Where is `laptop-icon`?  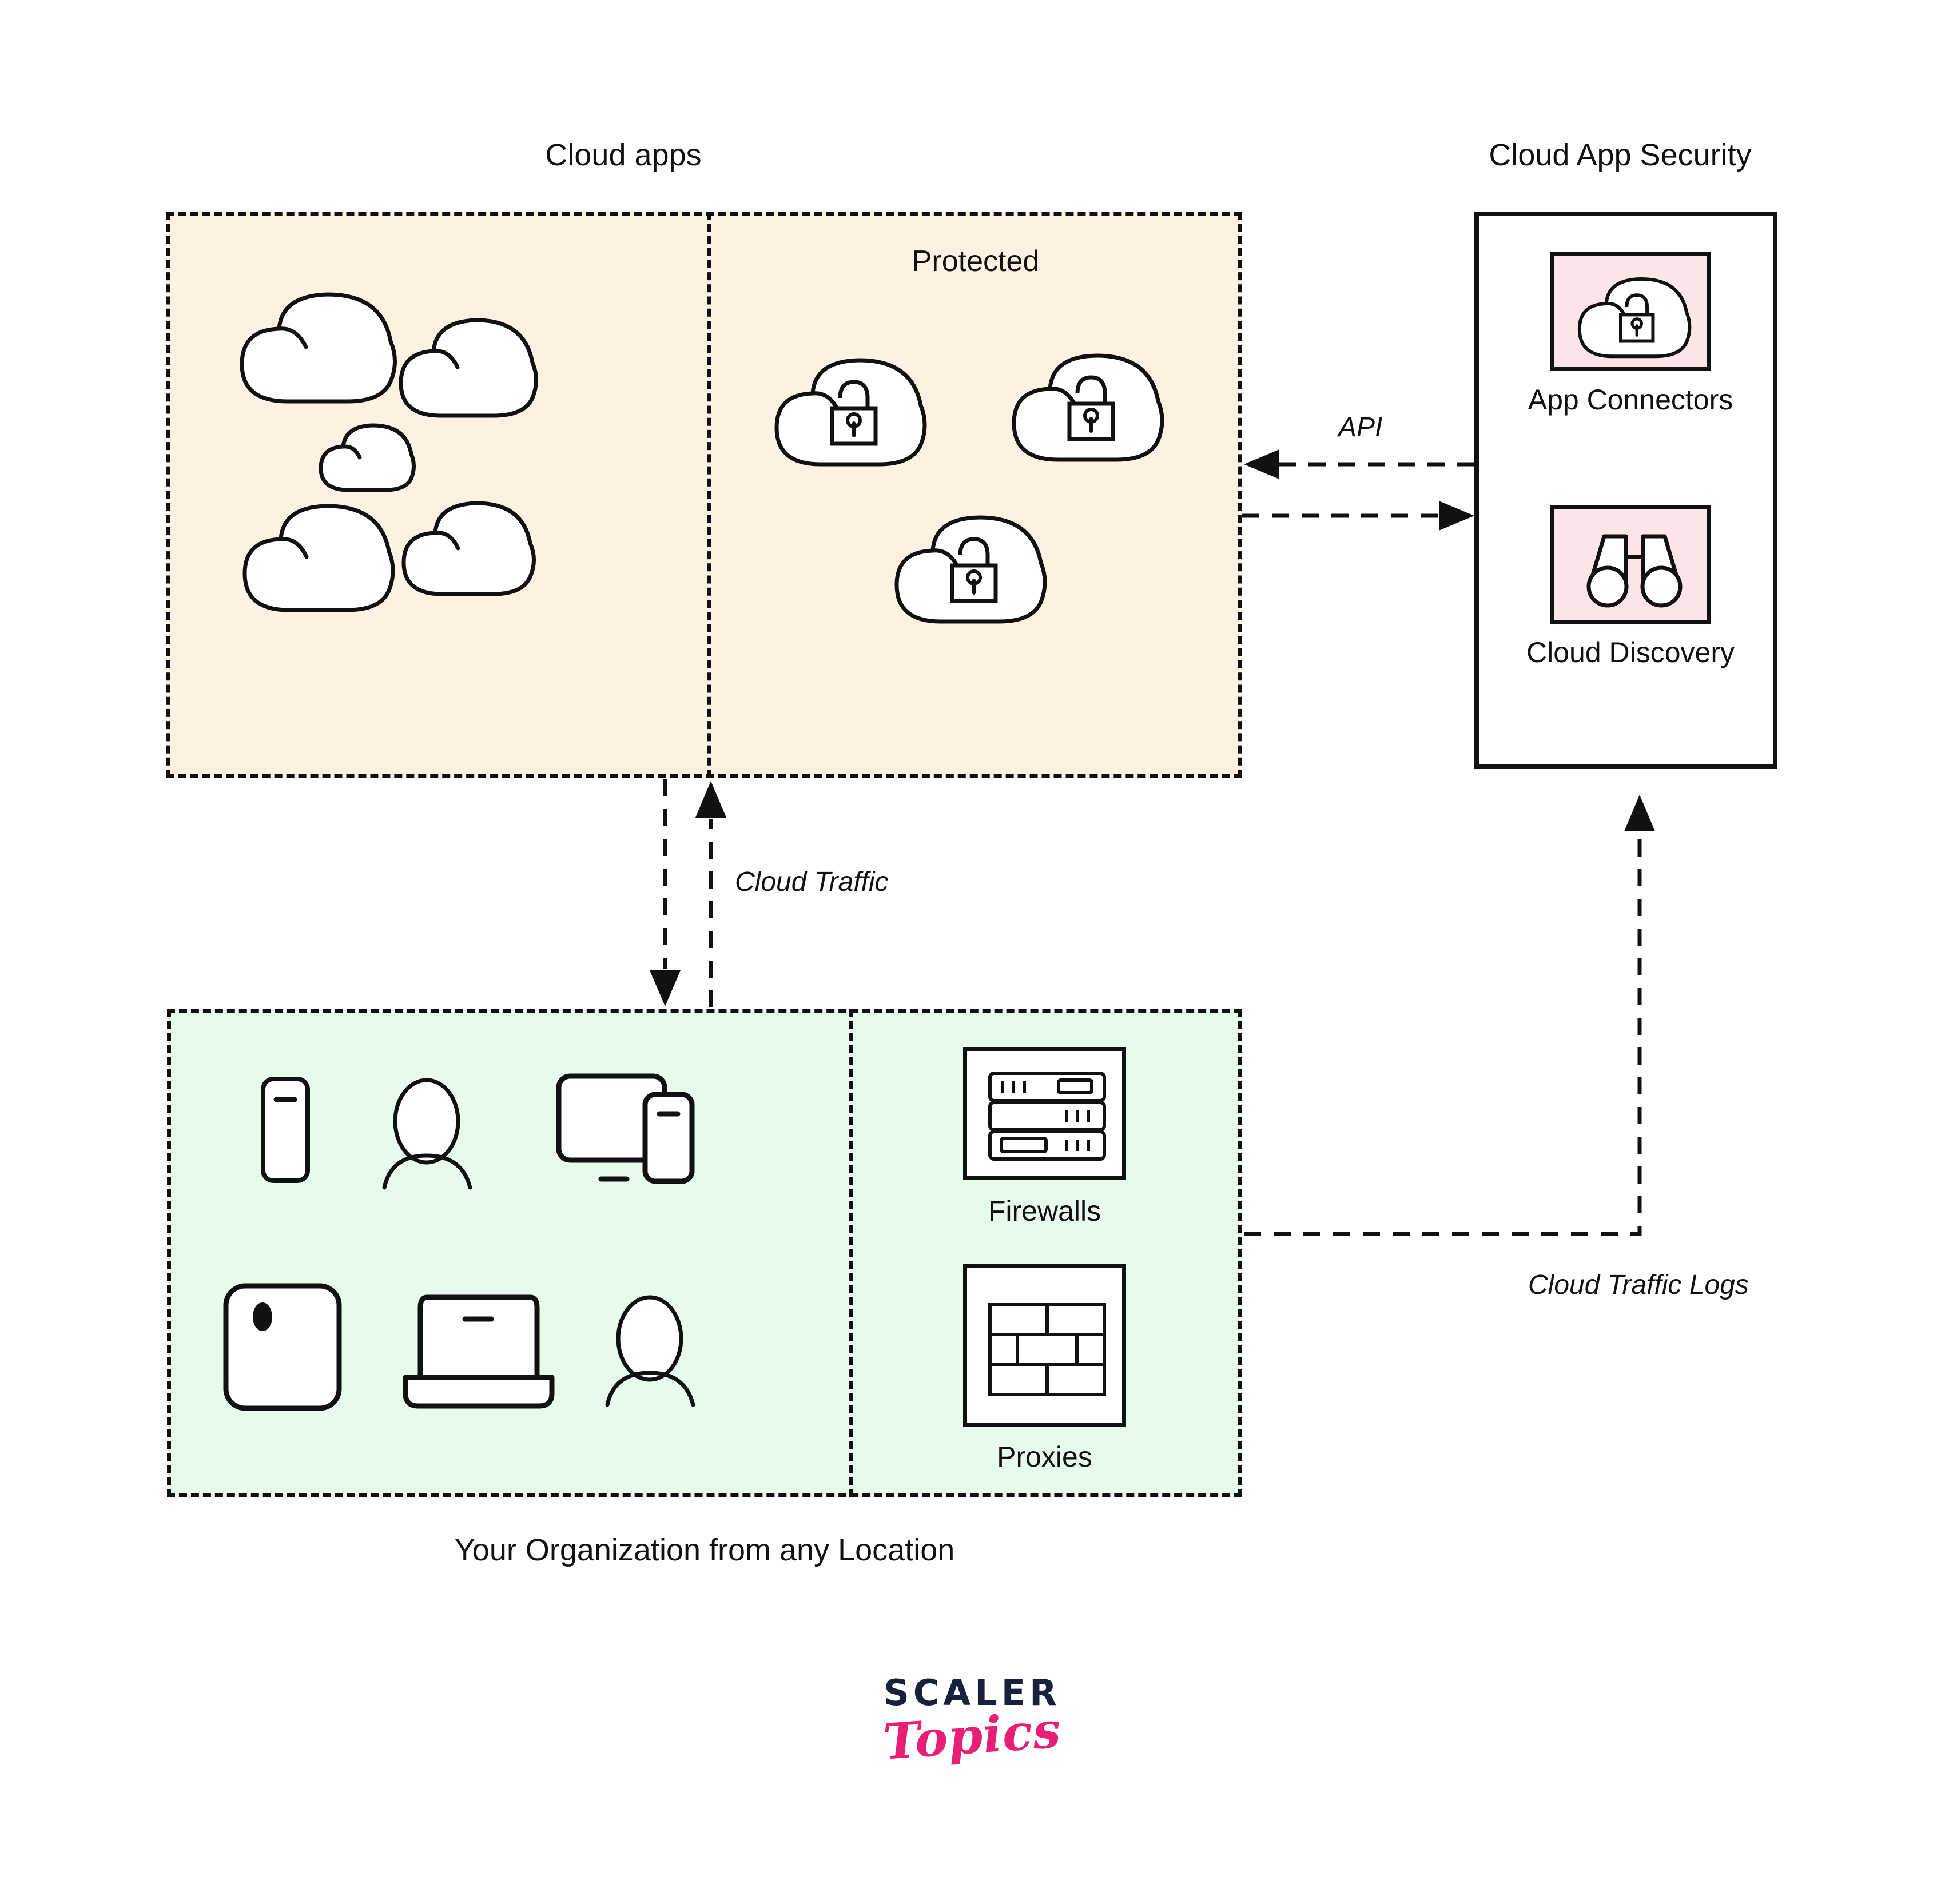
laptop-icon is located at coordinates (478, 1353).